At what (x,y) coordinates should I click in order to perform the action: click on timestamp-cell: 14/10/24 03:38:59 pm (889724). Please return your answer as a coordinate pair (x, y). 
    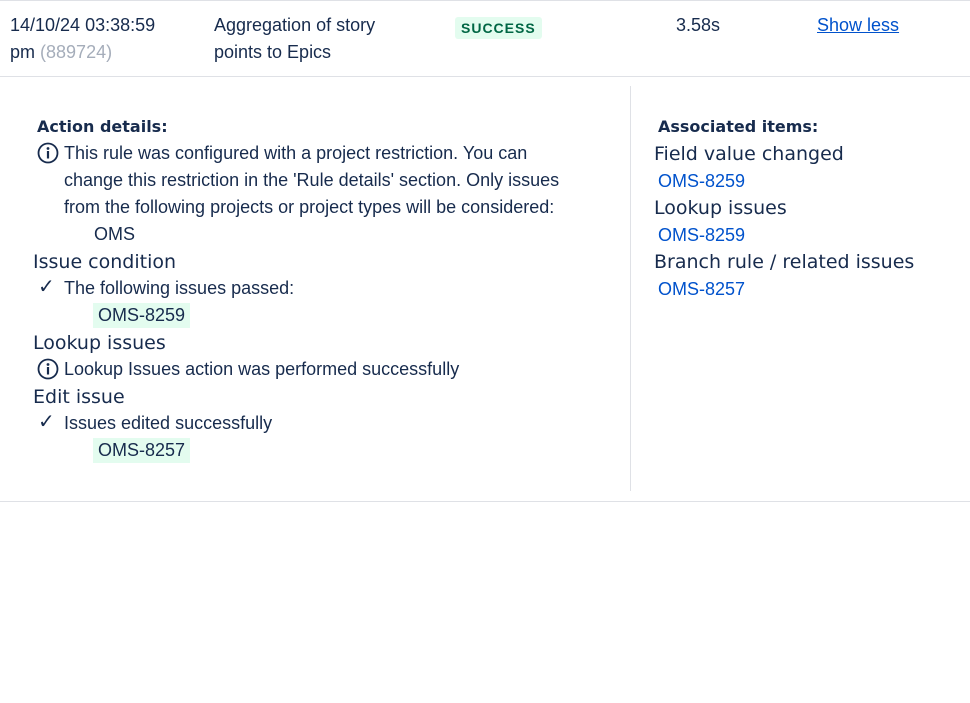
    Looking at the image, I should click on (82, 39).